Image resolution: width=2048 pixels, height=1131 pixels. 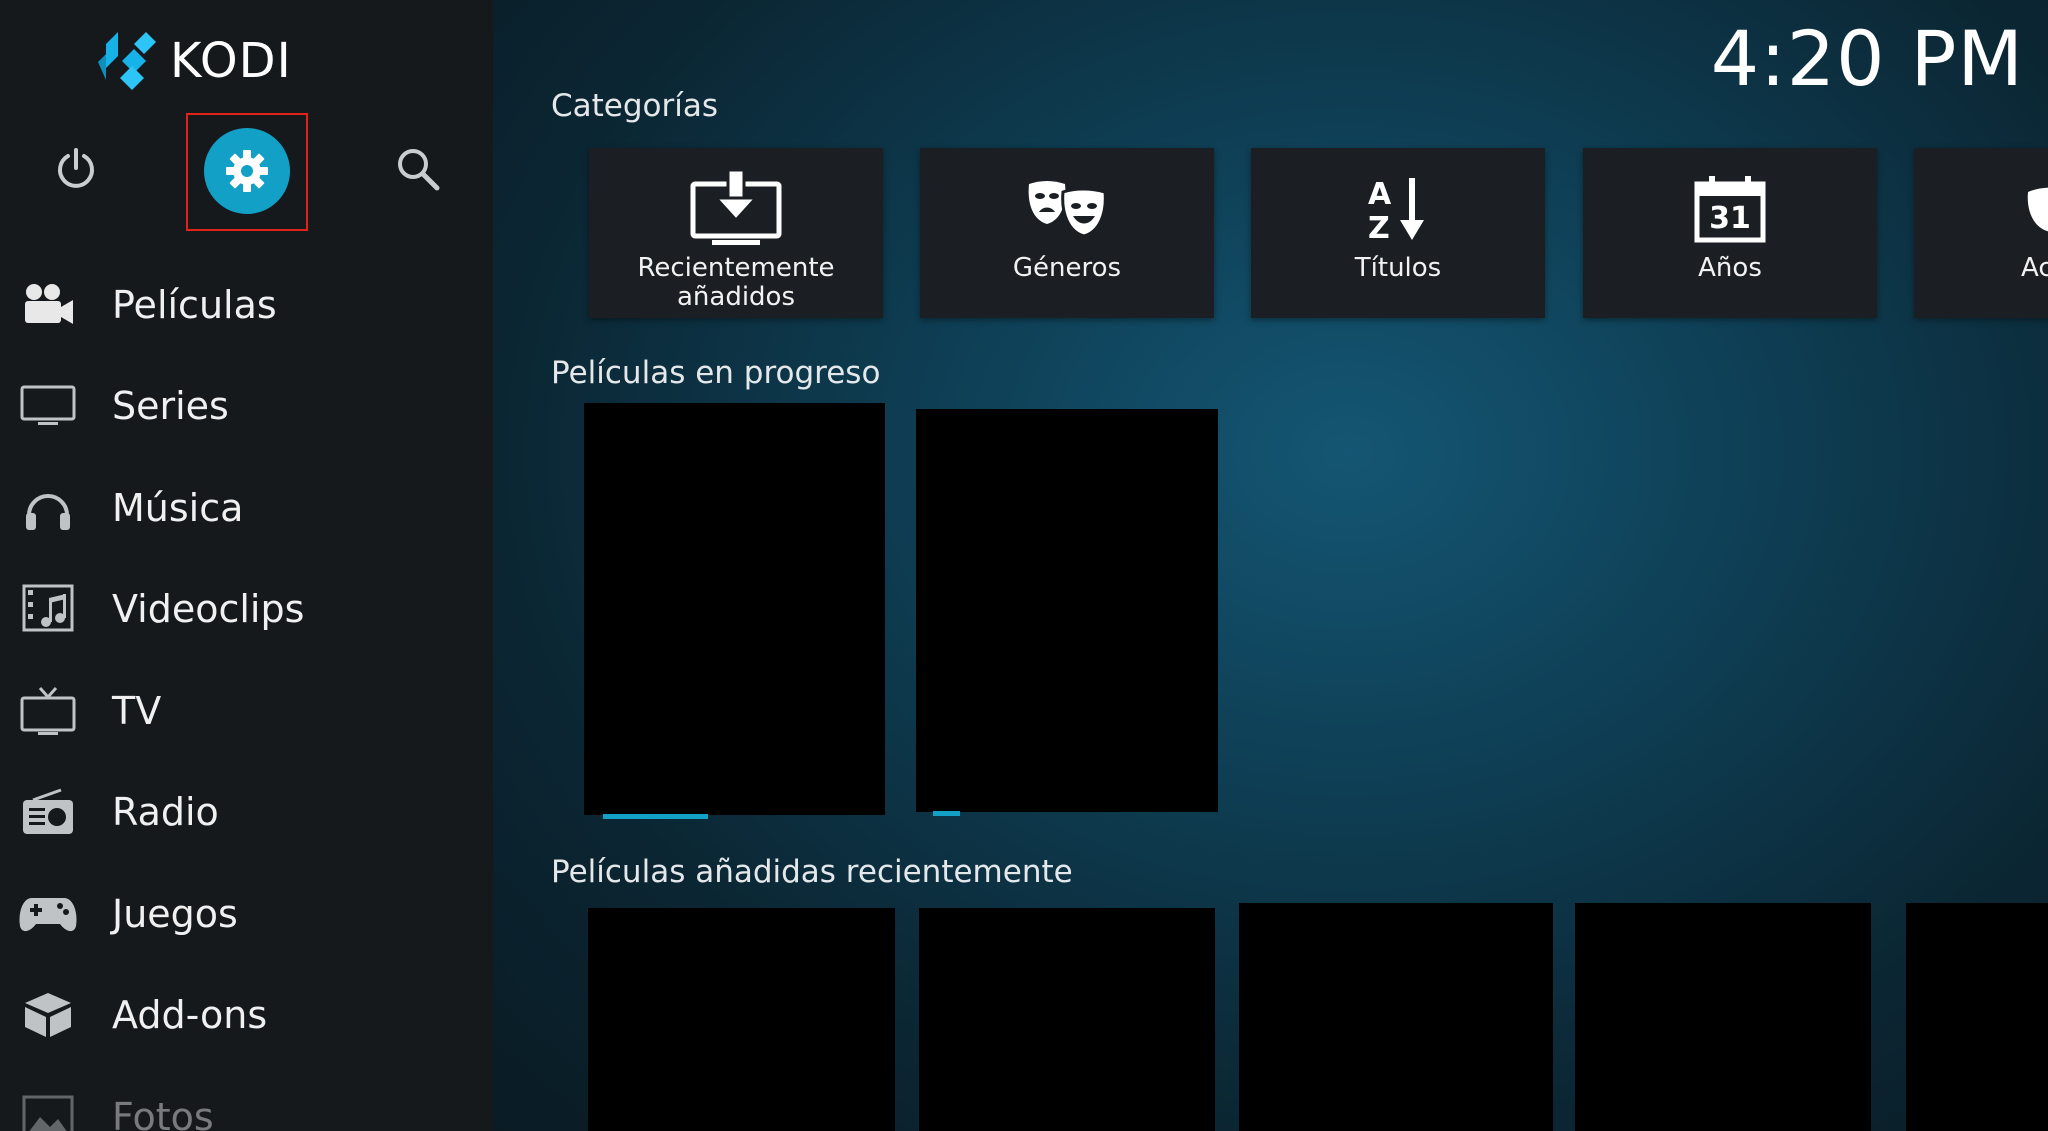 I want to click on power-icon, so click(x=76, y=168).